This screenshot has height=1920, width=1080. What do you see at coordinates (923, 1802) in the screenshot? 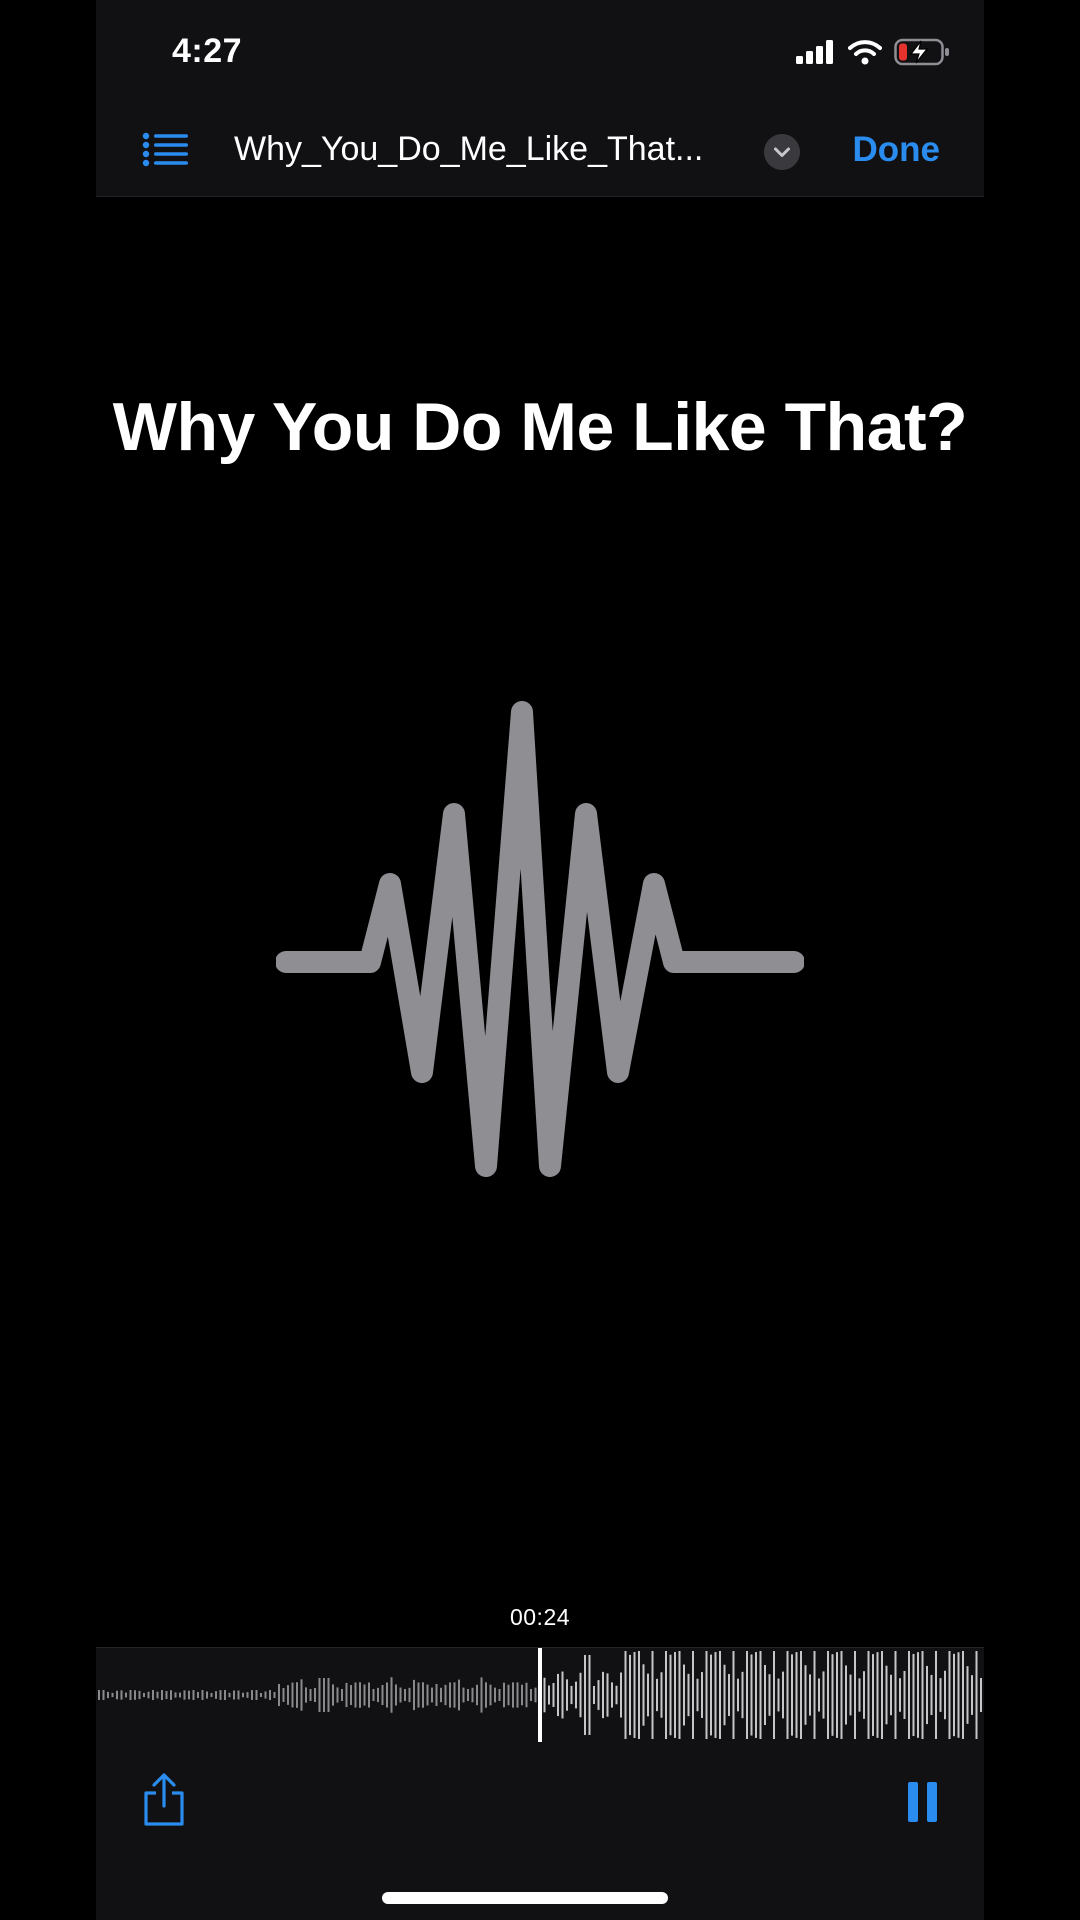
I see `pause-icon` at bounding box center [923, 1802].